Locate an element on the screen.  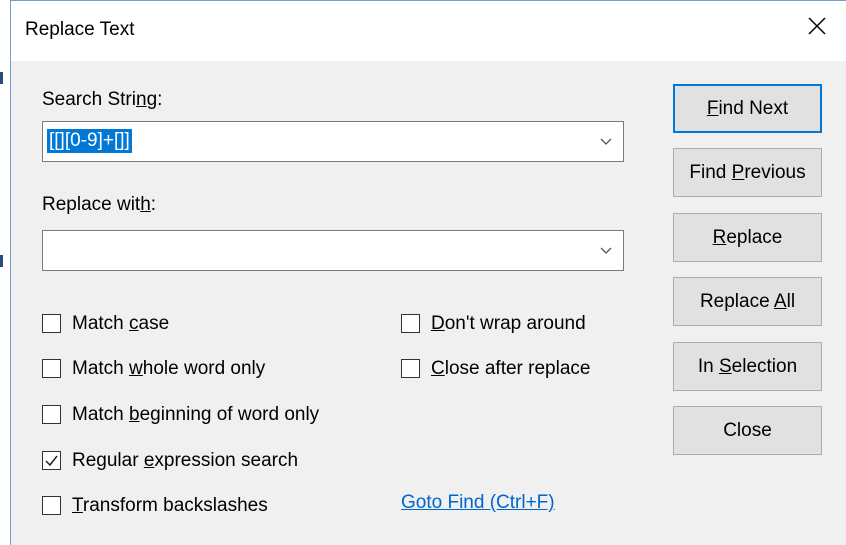
close-button: Close is located at coordinates (747, 430).